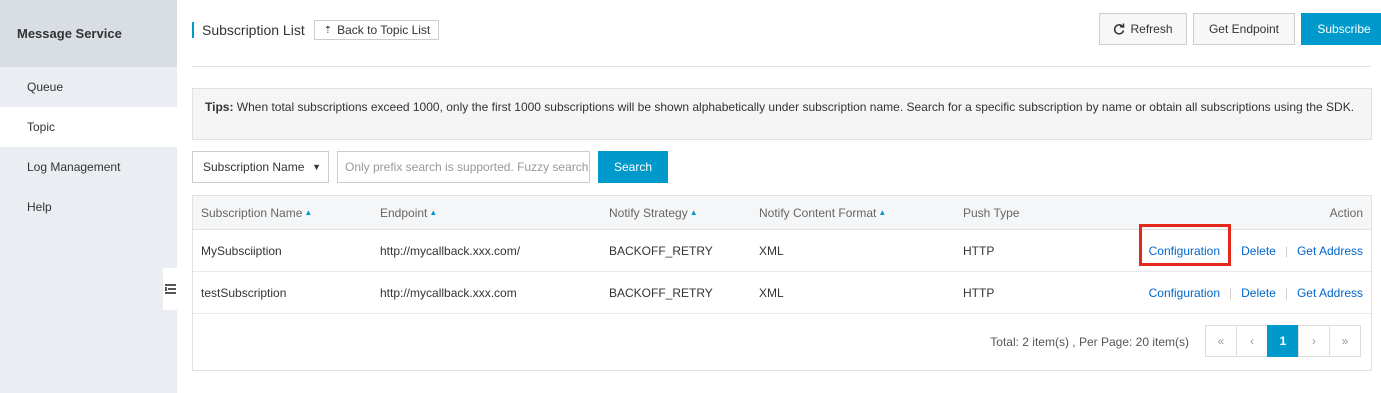 Image resolution: width=1381 pixels, height=393 pixels. I want to click on subscribe-button: Subscribe, so click(1341, 29).